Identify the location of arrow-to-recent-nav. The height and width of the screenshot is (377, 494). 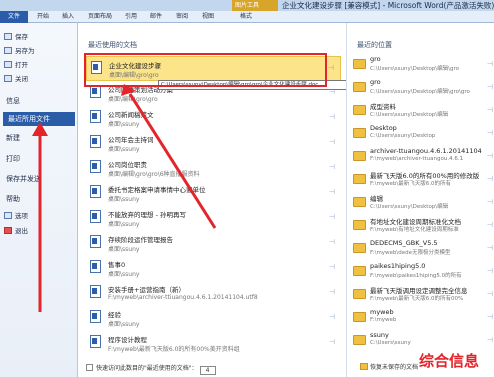
(40, 217).